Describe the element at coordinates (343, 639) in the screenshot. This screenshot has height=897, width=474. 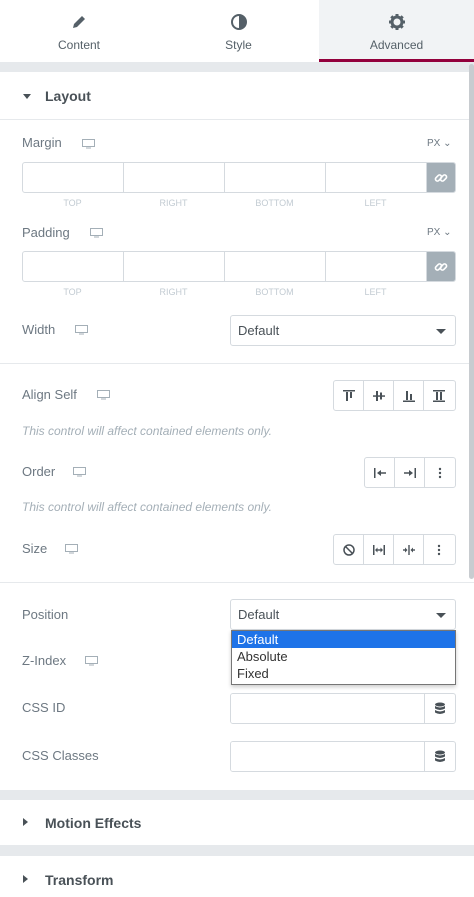
I see `position-option-default: Default` at that location.